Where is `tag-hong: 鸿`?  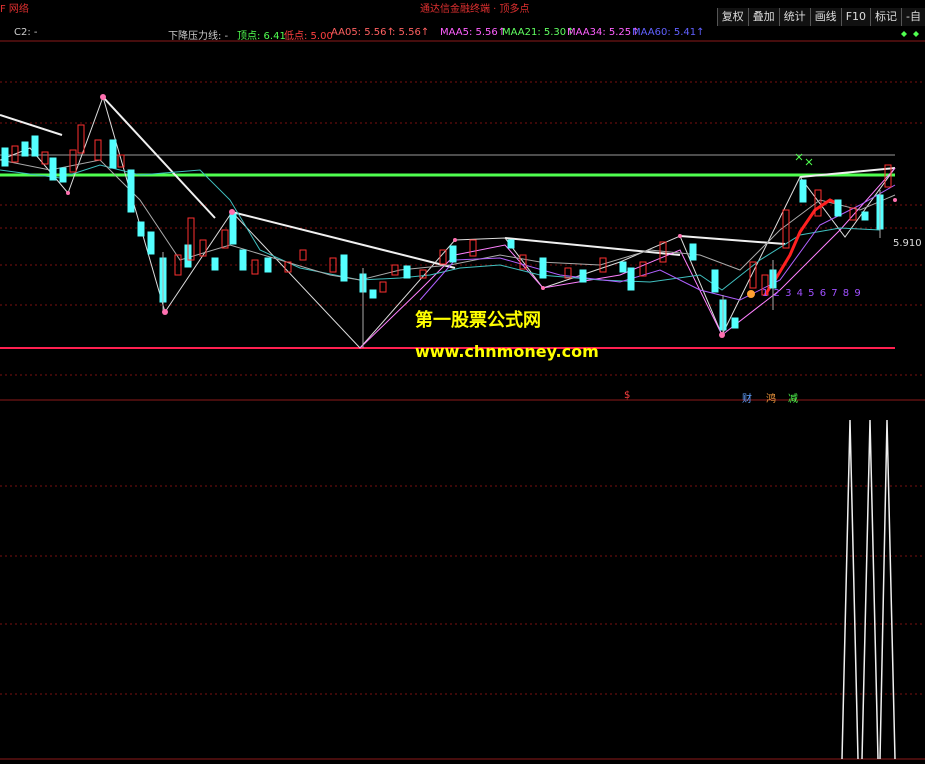 tag-hong: 鸿 is located at coordinates (771, 399).